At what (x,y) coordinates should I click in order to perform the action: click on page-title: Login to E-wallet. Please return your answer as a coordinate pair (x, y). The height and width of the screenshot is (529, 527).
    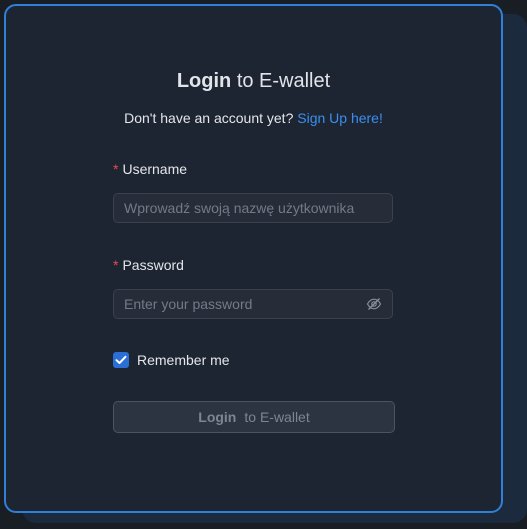
    Looking at the image, I should click on (253, 81).